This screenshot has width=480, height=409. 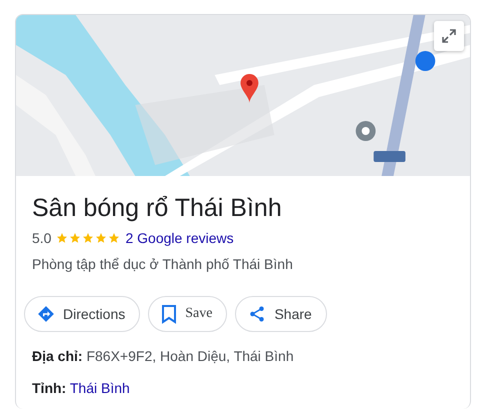 What do you see at coordinates (257, 314) in the screenshot?
I see `share-icon` at bounding box center [257, 314].